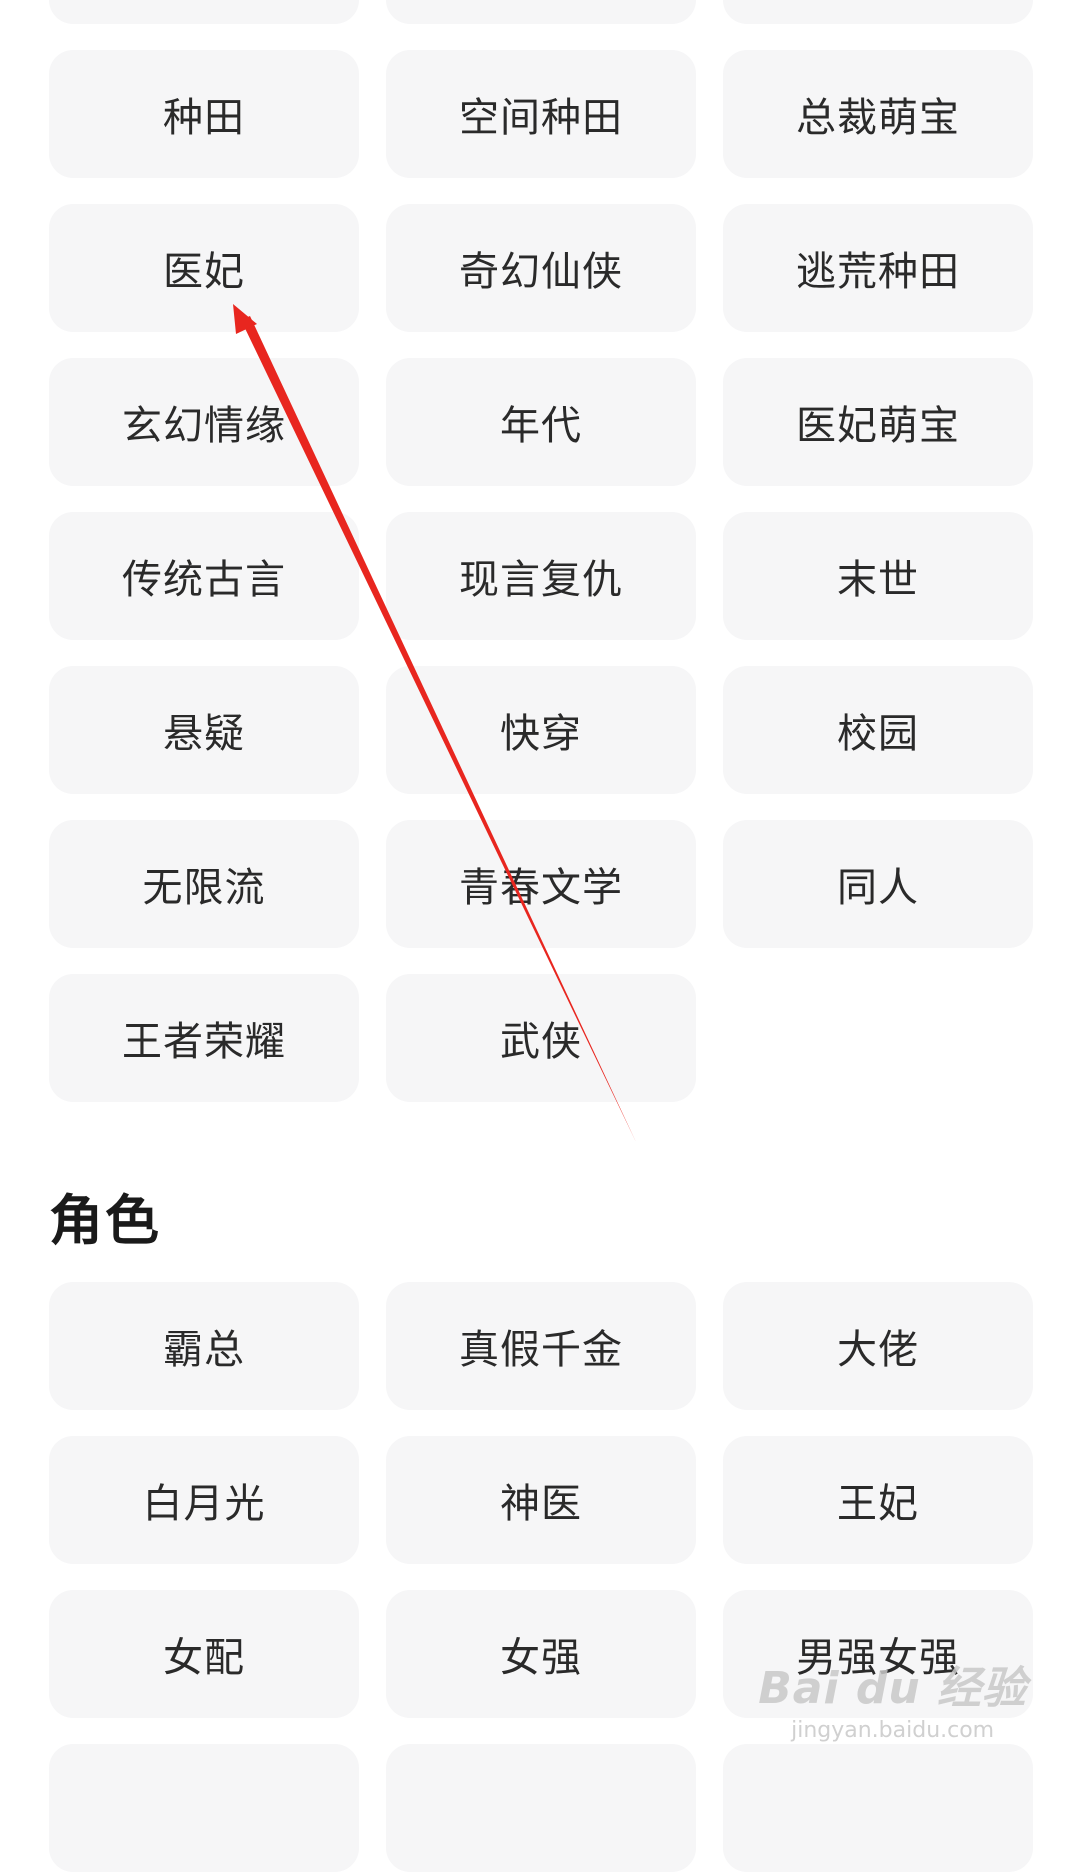  Describe the element at coordinates (541, 114) in the screenshot. I see `genre-tag-kongjian-zhongtian: 空间种田` at that location.